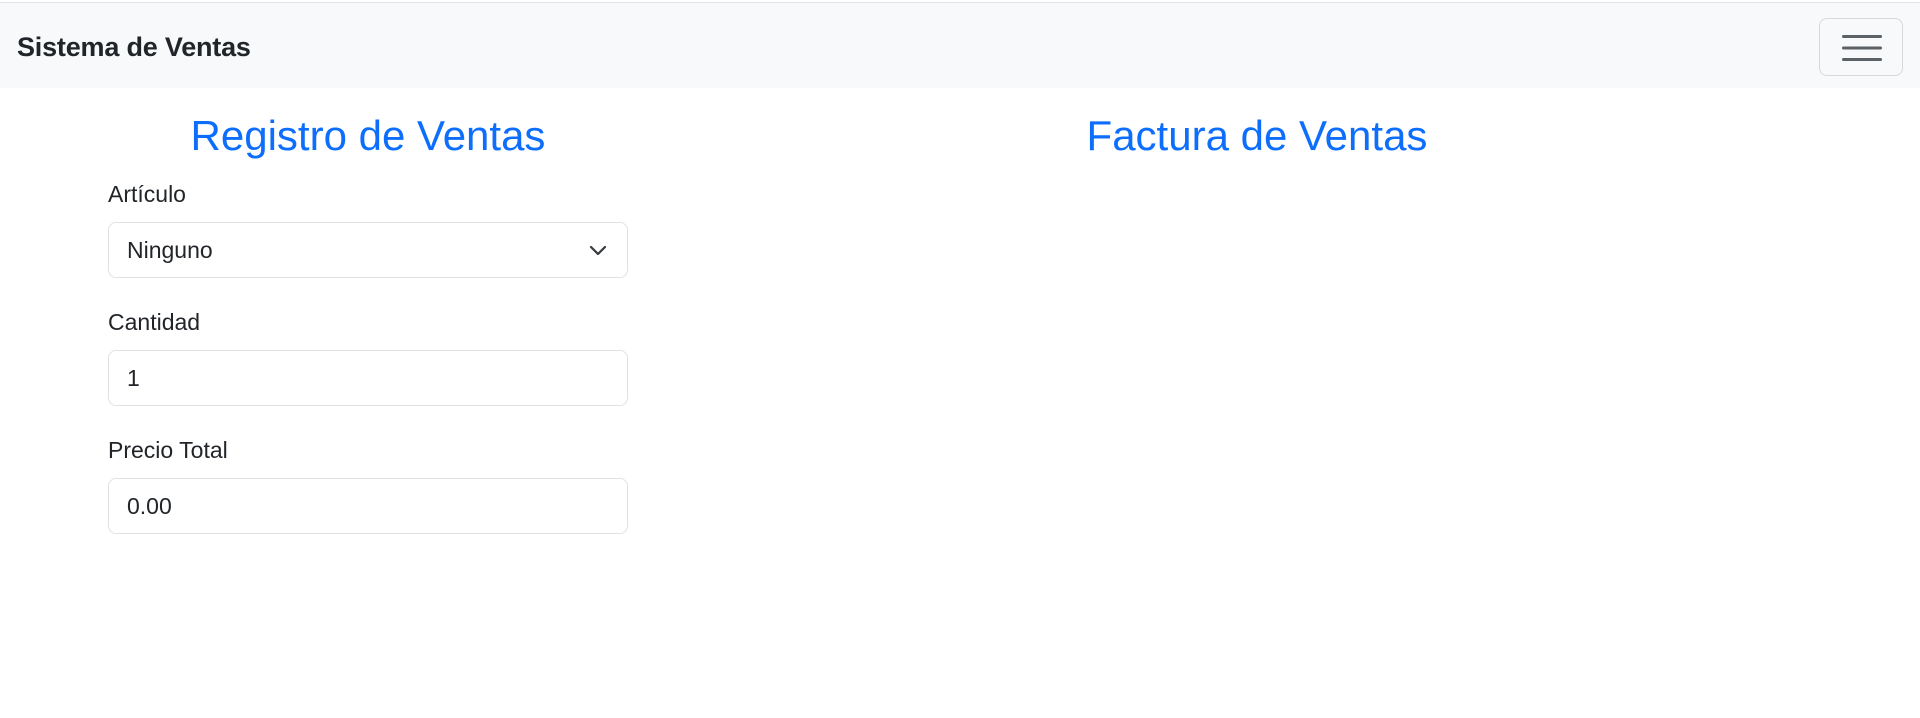  What do you see at coordinates (168, 450) in the screenshot?
I see `precio-total-label: Precio Total` at bounding box center [168, 450].